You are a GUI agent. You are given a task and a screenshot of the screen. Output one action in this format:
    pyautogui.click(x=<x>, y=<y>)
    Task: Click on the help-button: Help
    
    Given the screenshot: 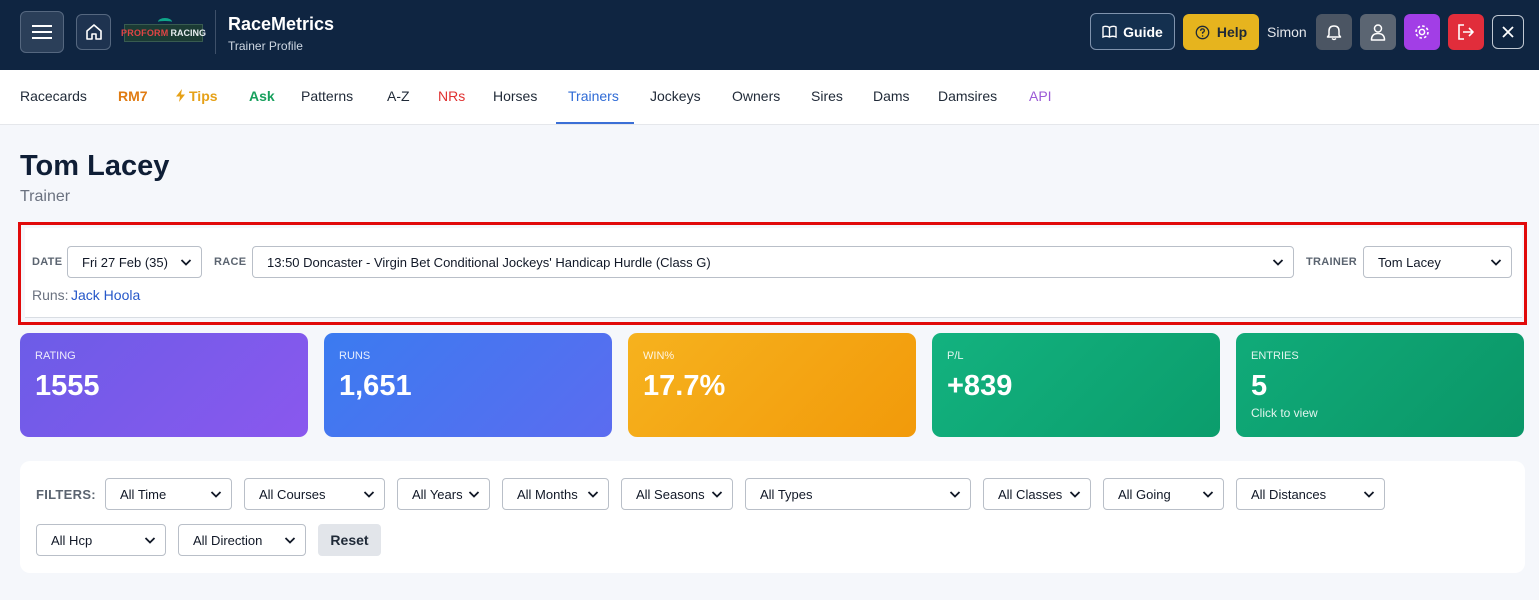 What is the action you would take?
    pyautogui.click(x=1221, y=32)
    